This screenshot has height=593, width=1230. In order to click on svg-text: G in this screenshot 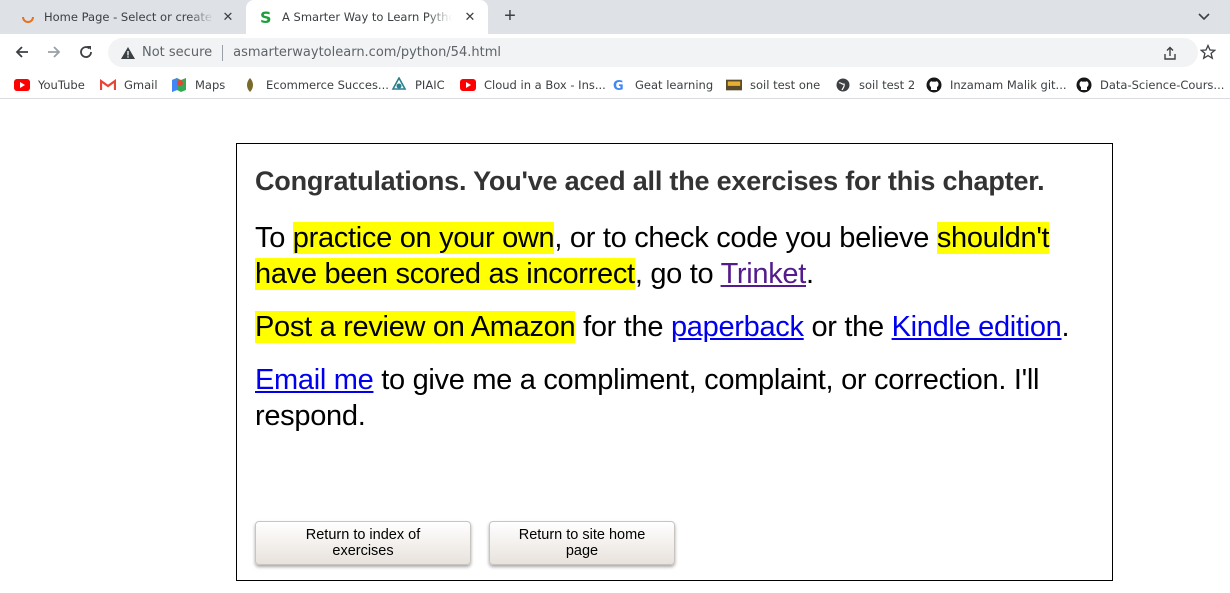, I will do `click(618, 85)`.